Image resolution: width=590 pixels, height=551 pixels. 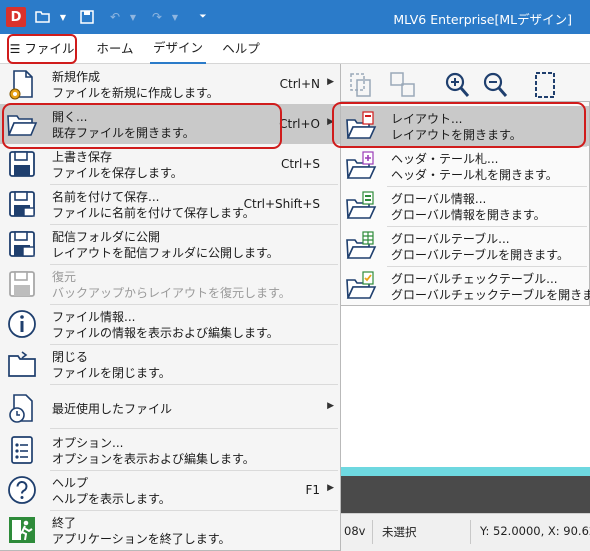 What do you see at coordinates (457, 85) in the screenshot?
I see `zoom-in-icon` at bounding box center [457, 85].